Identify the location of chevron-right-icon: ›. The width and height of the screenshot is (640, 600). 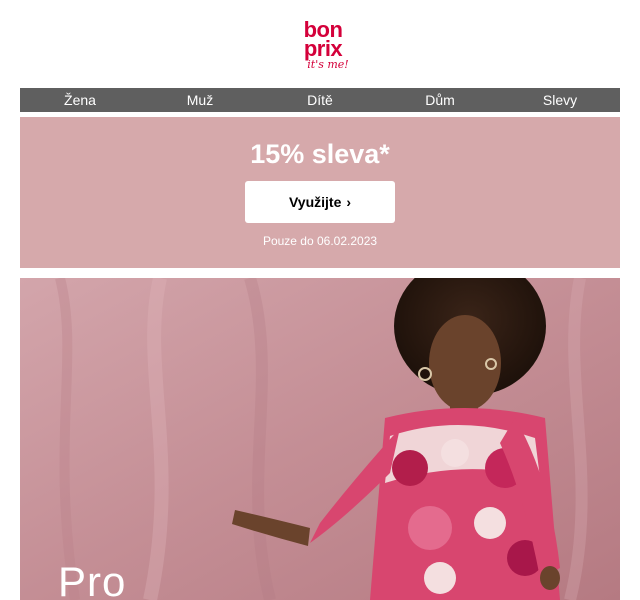
(349, 202).